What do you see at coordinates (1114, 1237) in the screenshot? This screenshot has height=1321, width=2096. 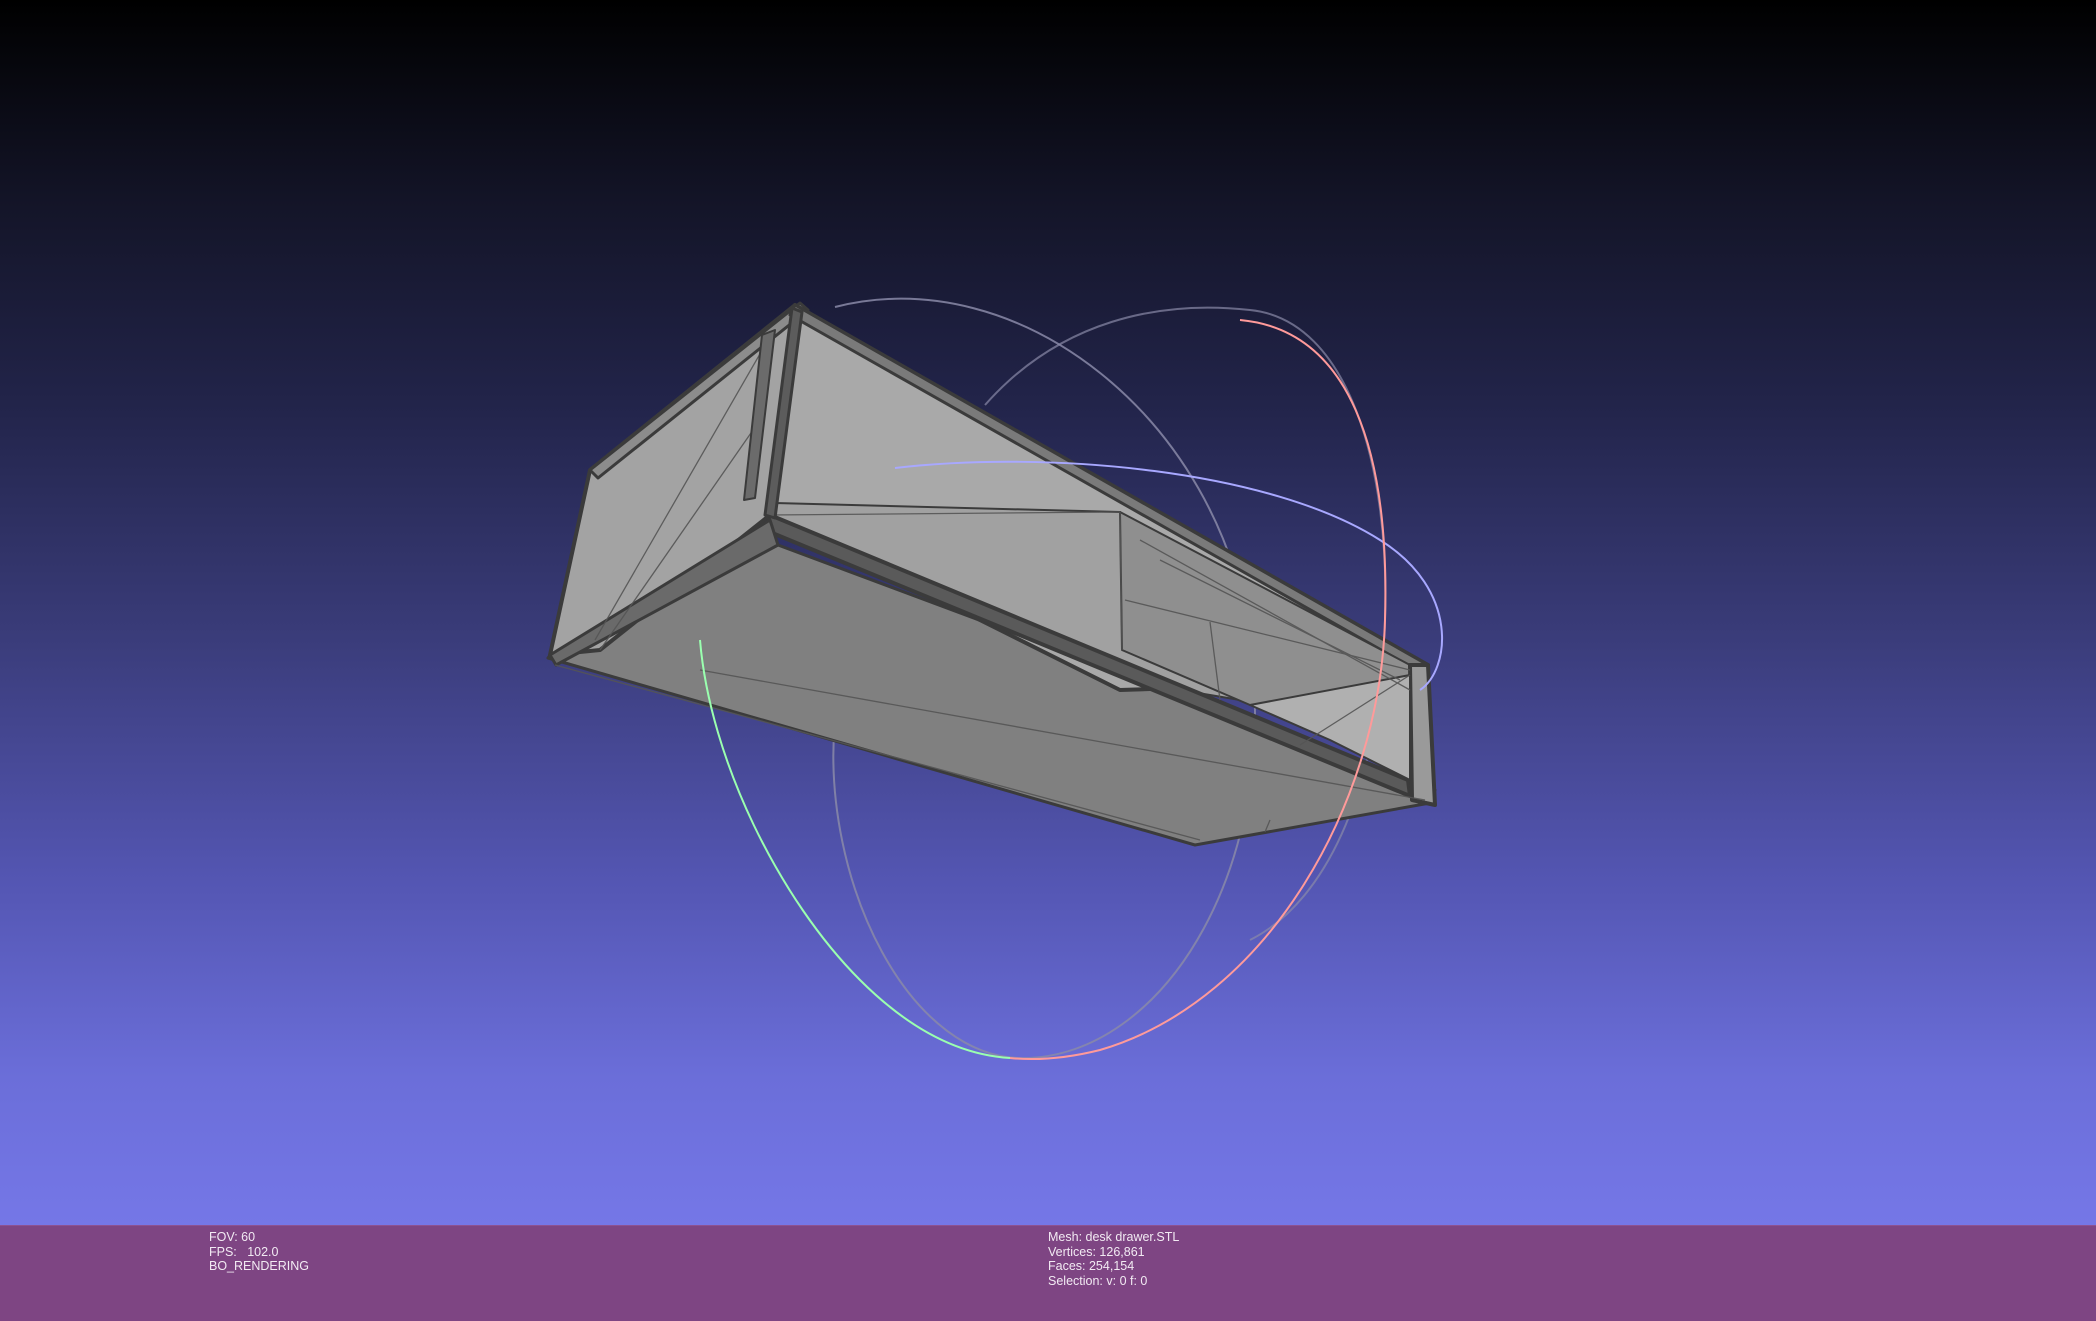 I see `mesh-name-label: Mesh: desk drawer.STL` at bounding box center [1114, 1237].